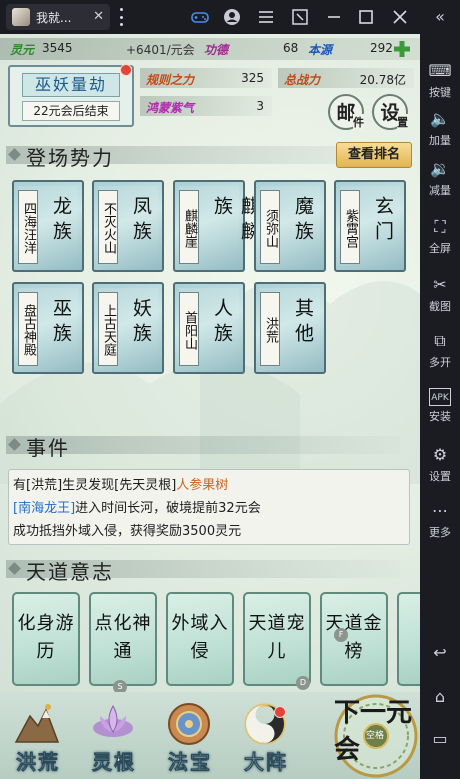 Image resolution: width=460 pixels, height=779 pixels. I want to click on home-icon: ⌂, so click(440, 696).